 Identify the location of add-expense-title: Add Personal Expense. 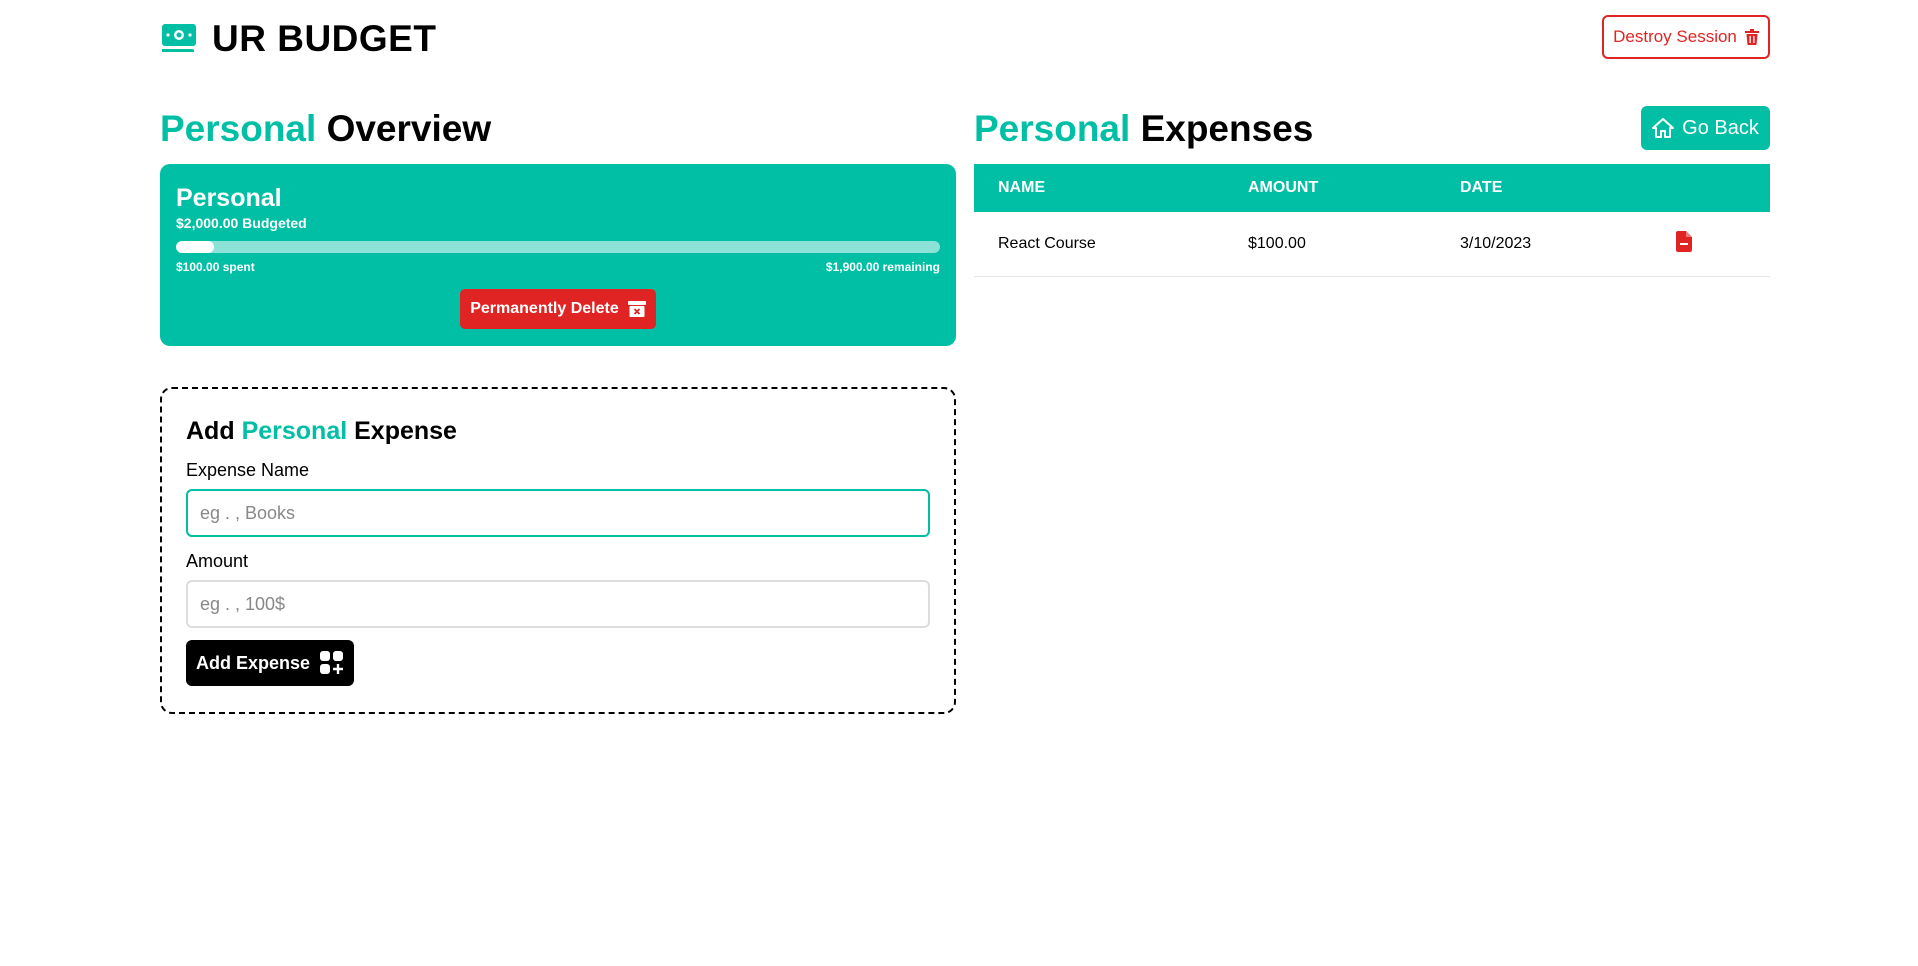
(558, 431).